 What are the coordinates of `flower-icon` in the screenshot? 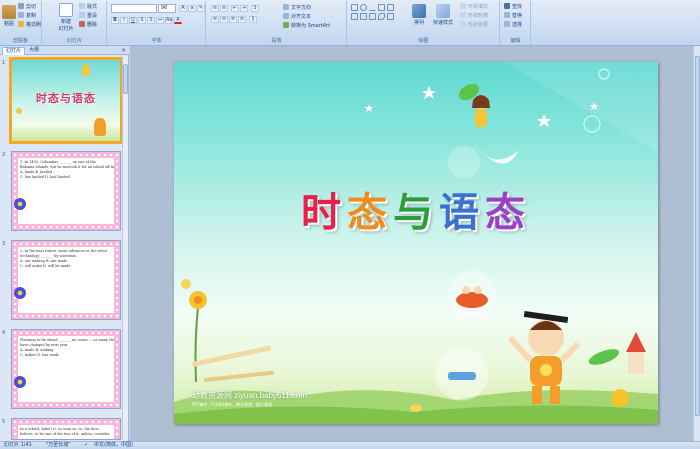 It's located at (20, 293).